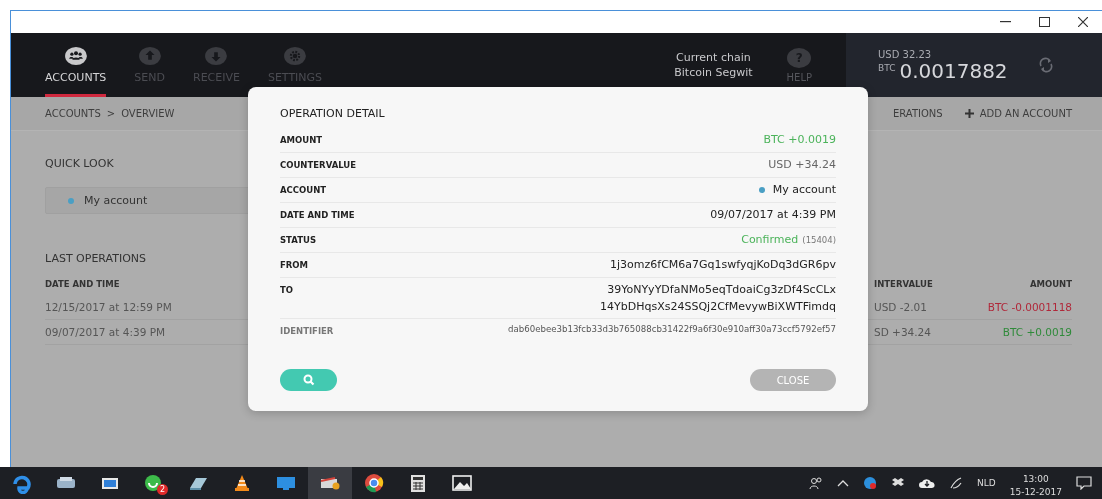 The width and height of the screenshot is (1102, 499). I want to click on column-header: DATE AND TIME, so click(83, 285).